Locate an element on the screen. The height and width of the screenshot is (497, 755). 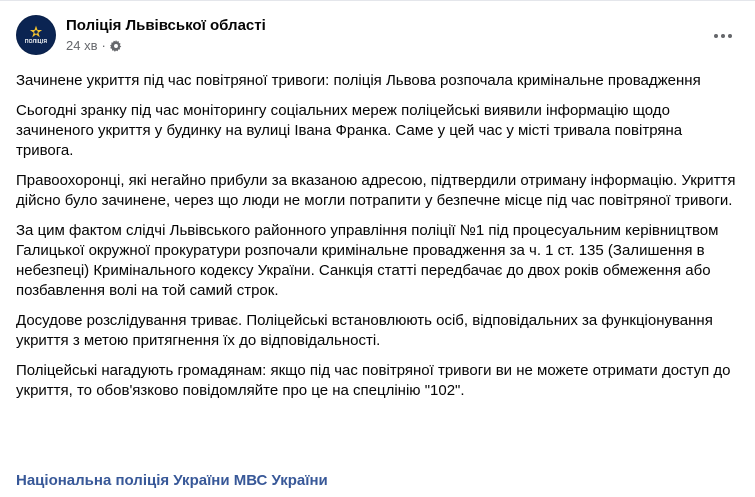
more-options-button is located at coordinates (723, 36).